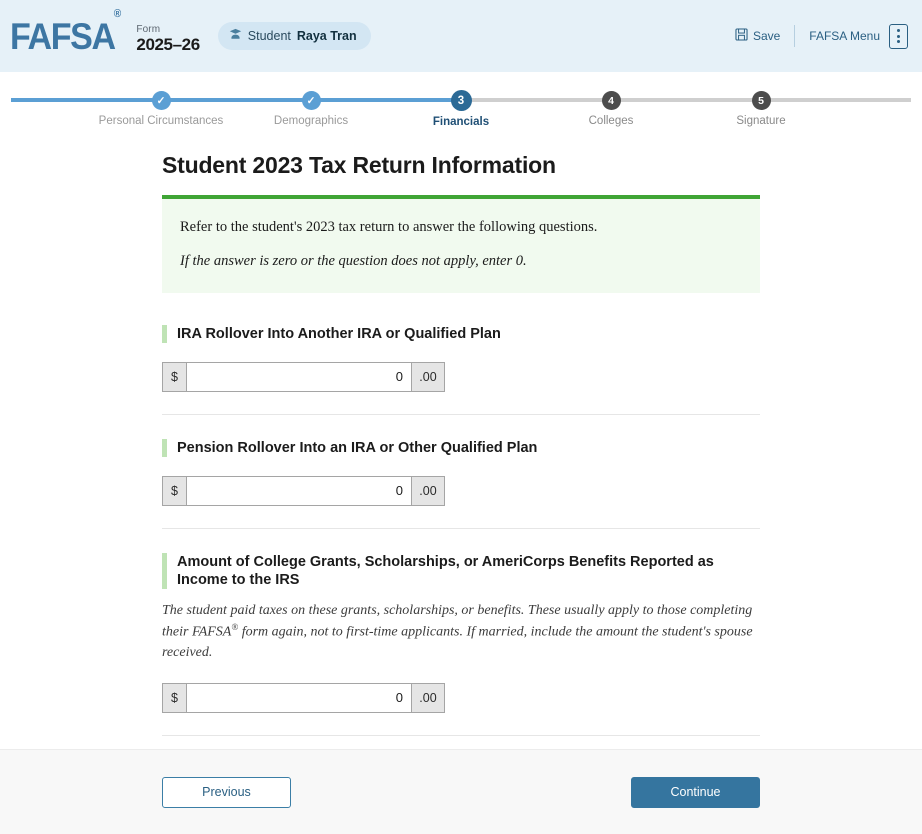 The image size is (922, 834). What do you see at coordinates (294, 36) in the screenshot?
I see `student-badge: Student Raya Tran` at bounding box center [294, 36].